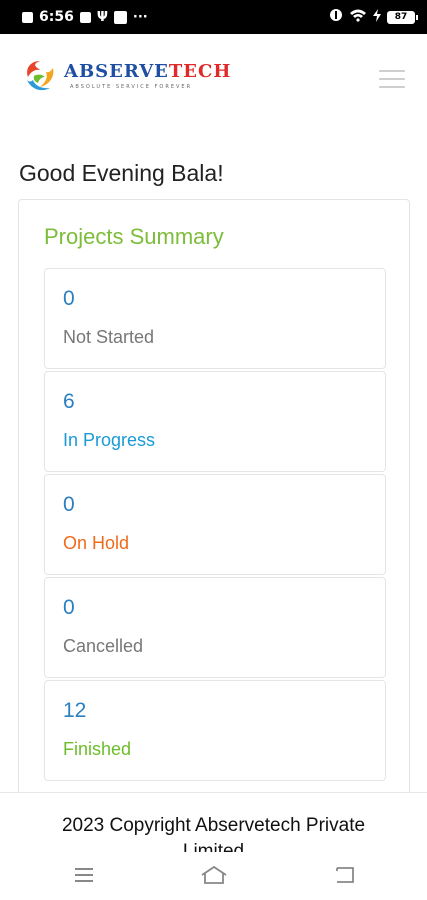  What do you see at coordinates (131, 87) in the screenshot?
I see `logo-tagline: ABSOLUTE SERVICE FOREVER` at bounding box center [131, 87].